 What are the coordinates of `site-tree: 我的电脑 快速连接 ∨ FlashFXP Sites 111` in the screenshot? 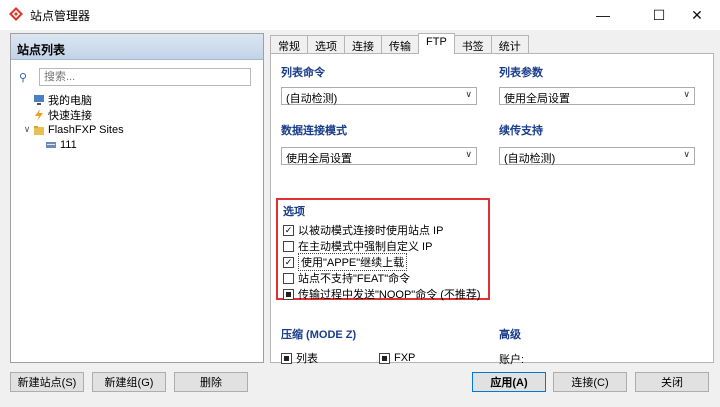 It's located at (72, 122).